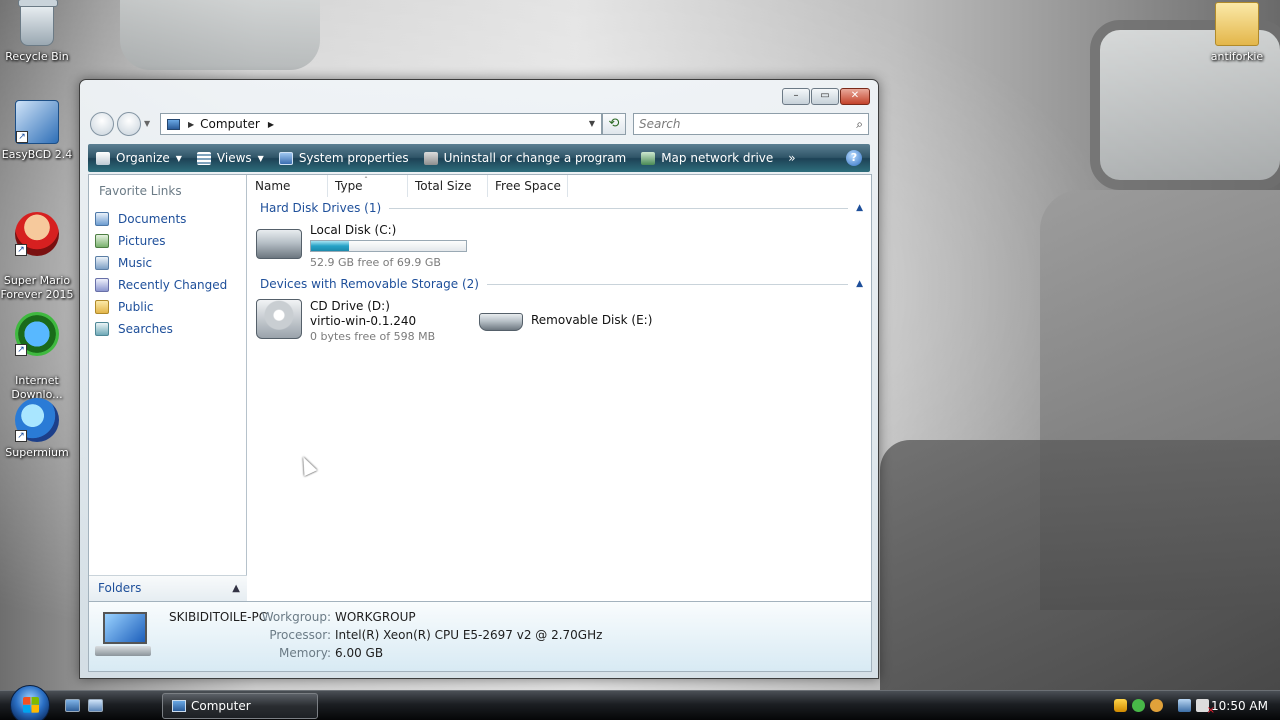 The height and width of the screenshot is (720, 1280). What do you see at coordinates (139, 158) in the screenshot?
I see `organize-button: Organize ▼` at bounding box center [139, 158].